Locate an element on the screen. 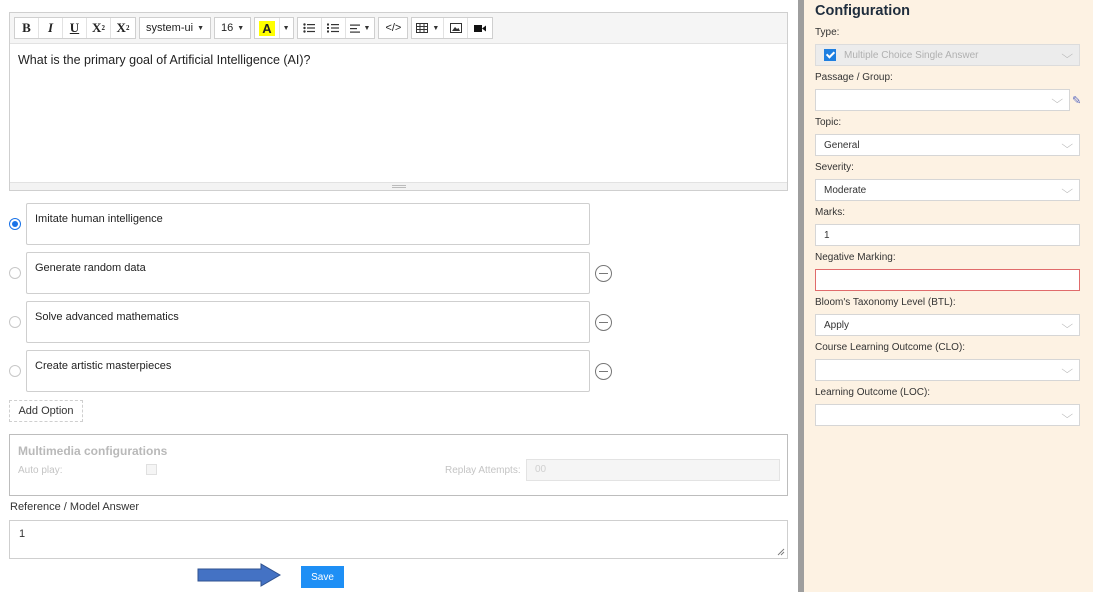 The height and width of the screenshot is (592, 1093). grip-icon is located at coordinates (398, 186).